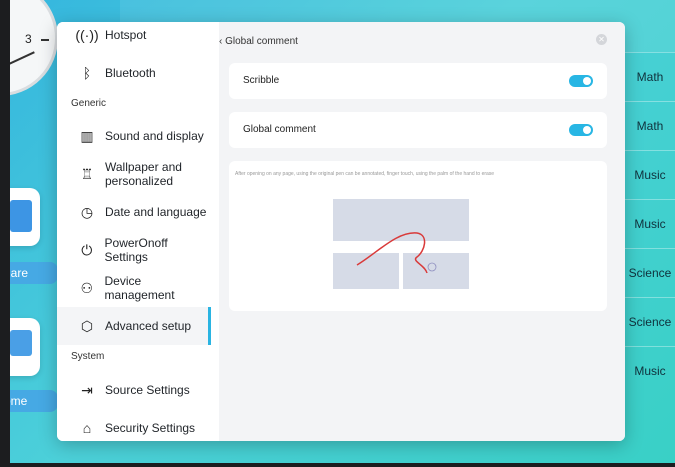 Image resolution: width=675 pixels, height=467 pixels. I want to click on clock-tick, so click(45, 40).